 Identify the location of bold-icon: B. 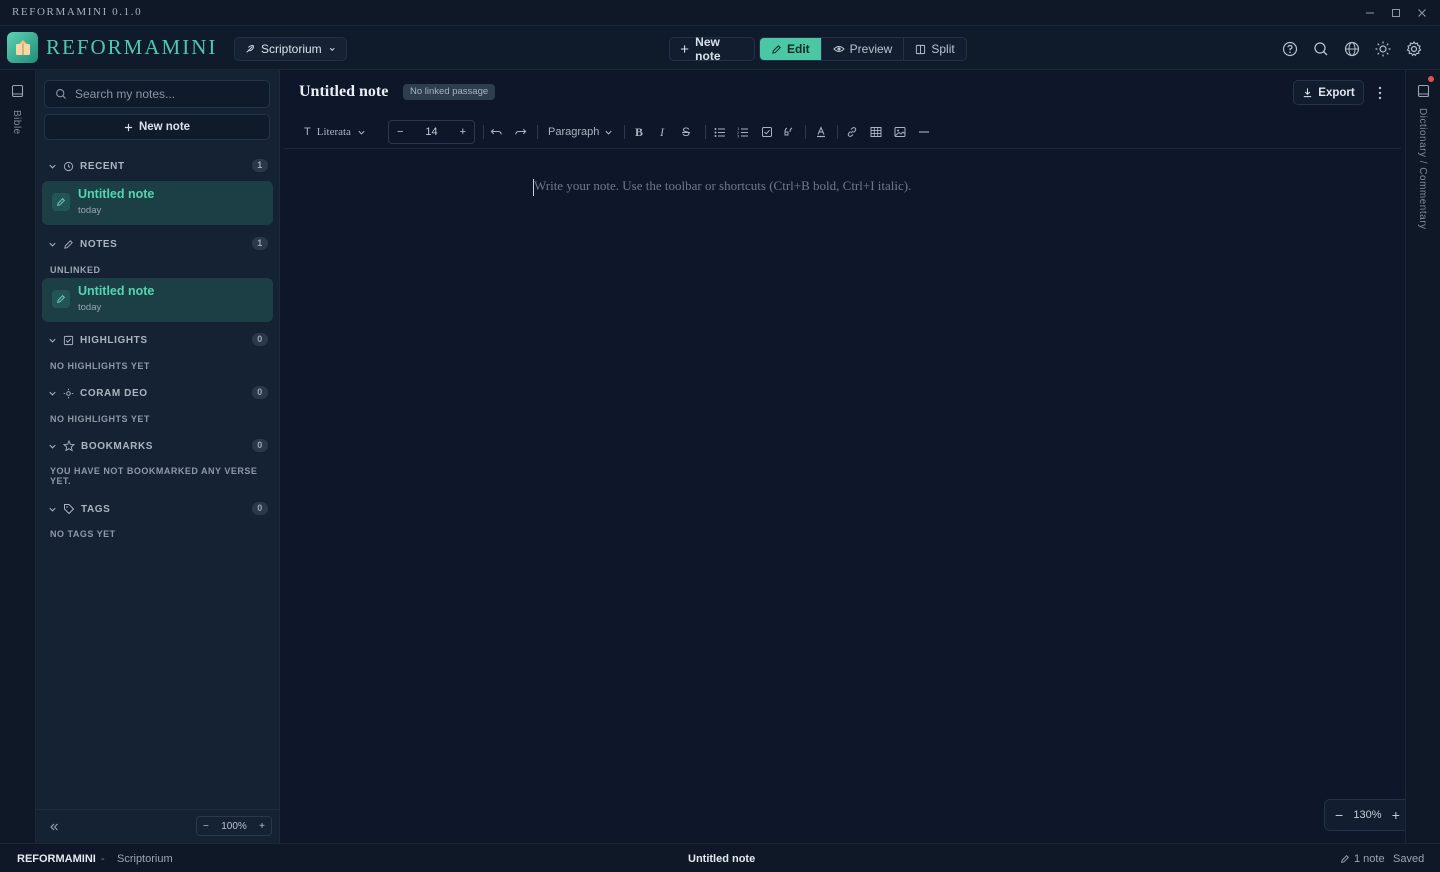
(639, 132).